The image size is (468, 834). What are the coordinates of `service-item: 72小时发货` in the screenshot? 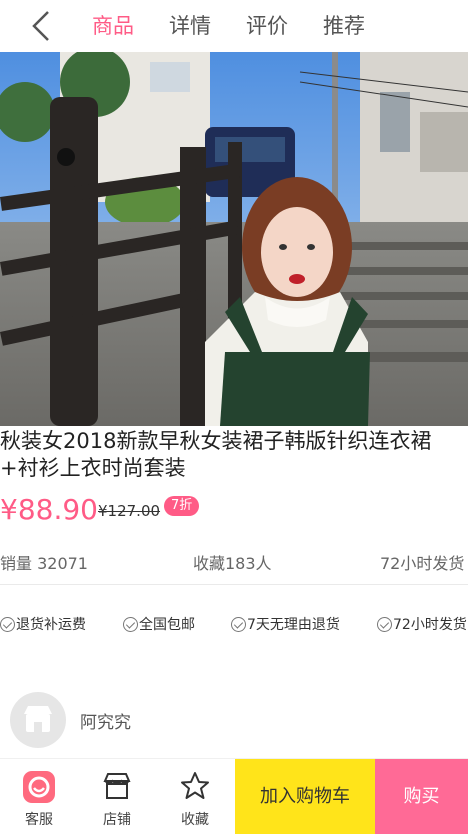 It's located at (422, 624).